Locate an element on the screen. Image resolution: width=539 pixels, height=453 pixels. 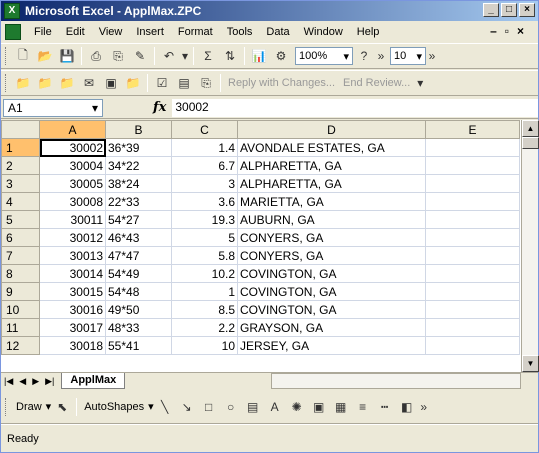
review-icon-8: ⎘ is located at coordinates (206, 83).